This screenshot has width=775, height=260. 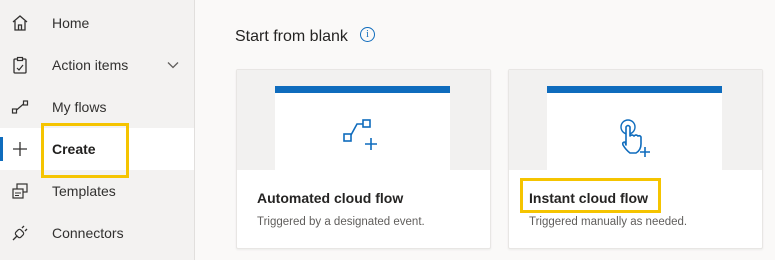 What do you see at coordinates (90, 65) in the screenshot?
I see `nav-item-label: Action items` at bounding box center [90, 65].